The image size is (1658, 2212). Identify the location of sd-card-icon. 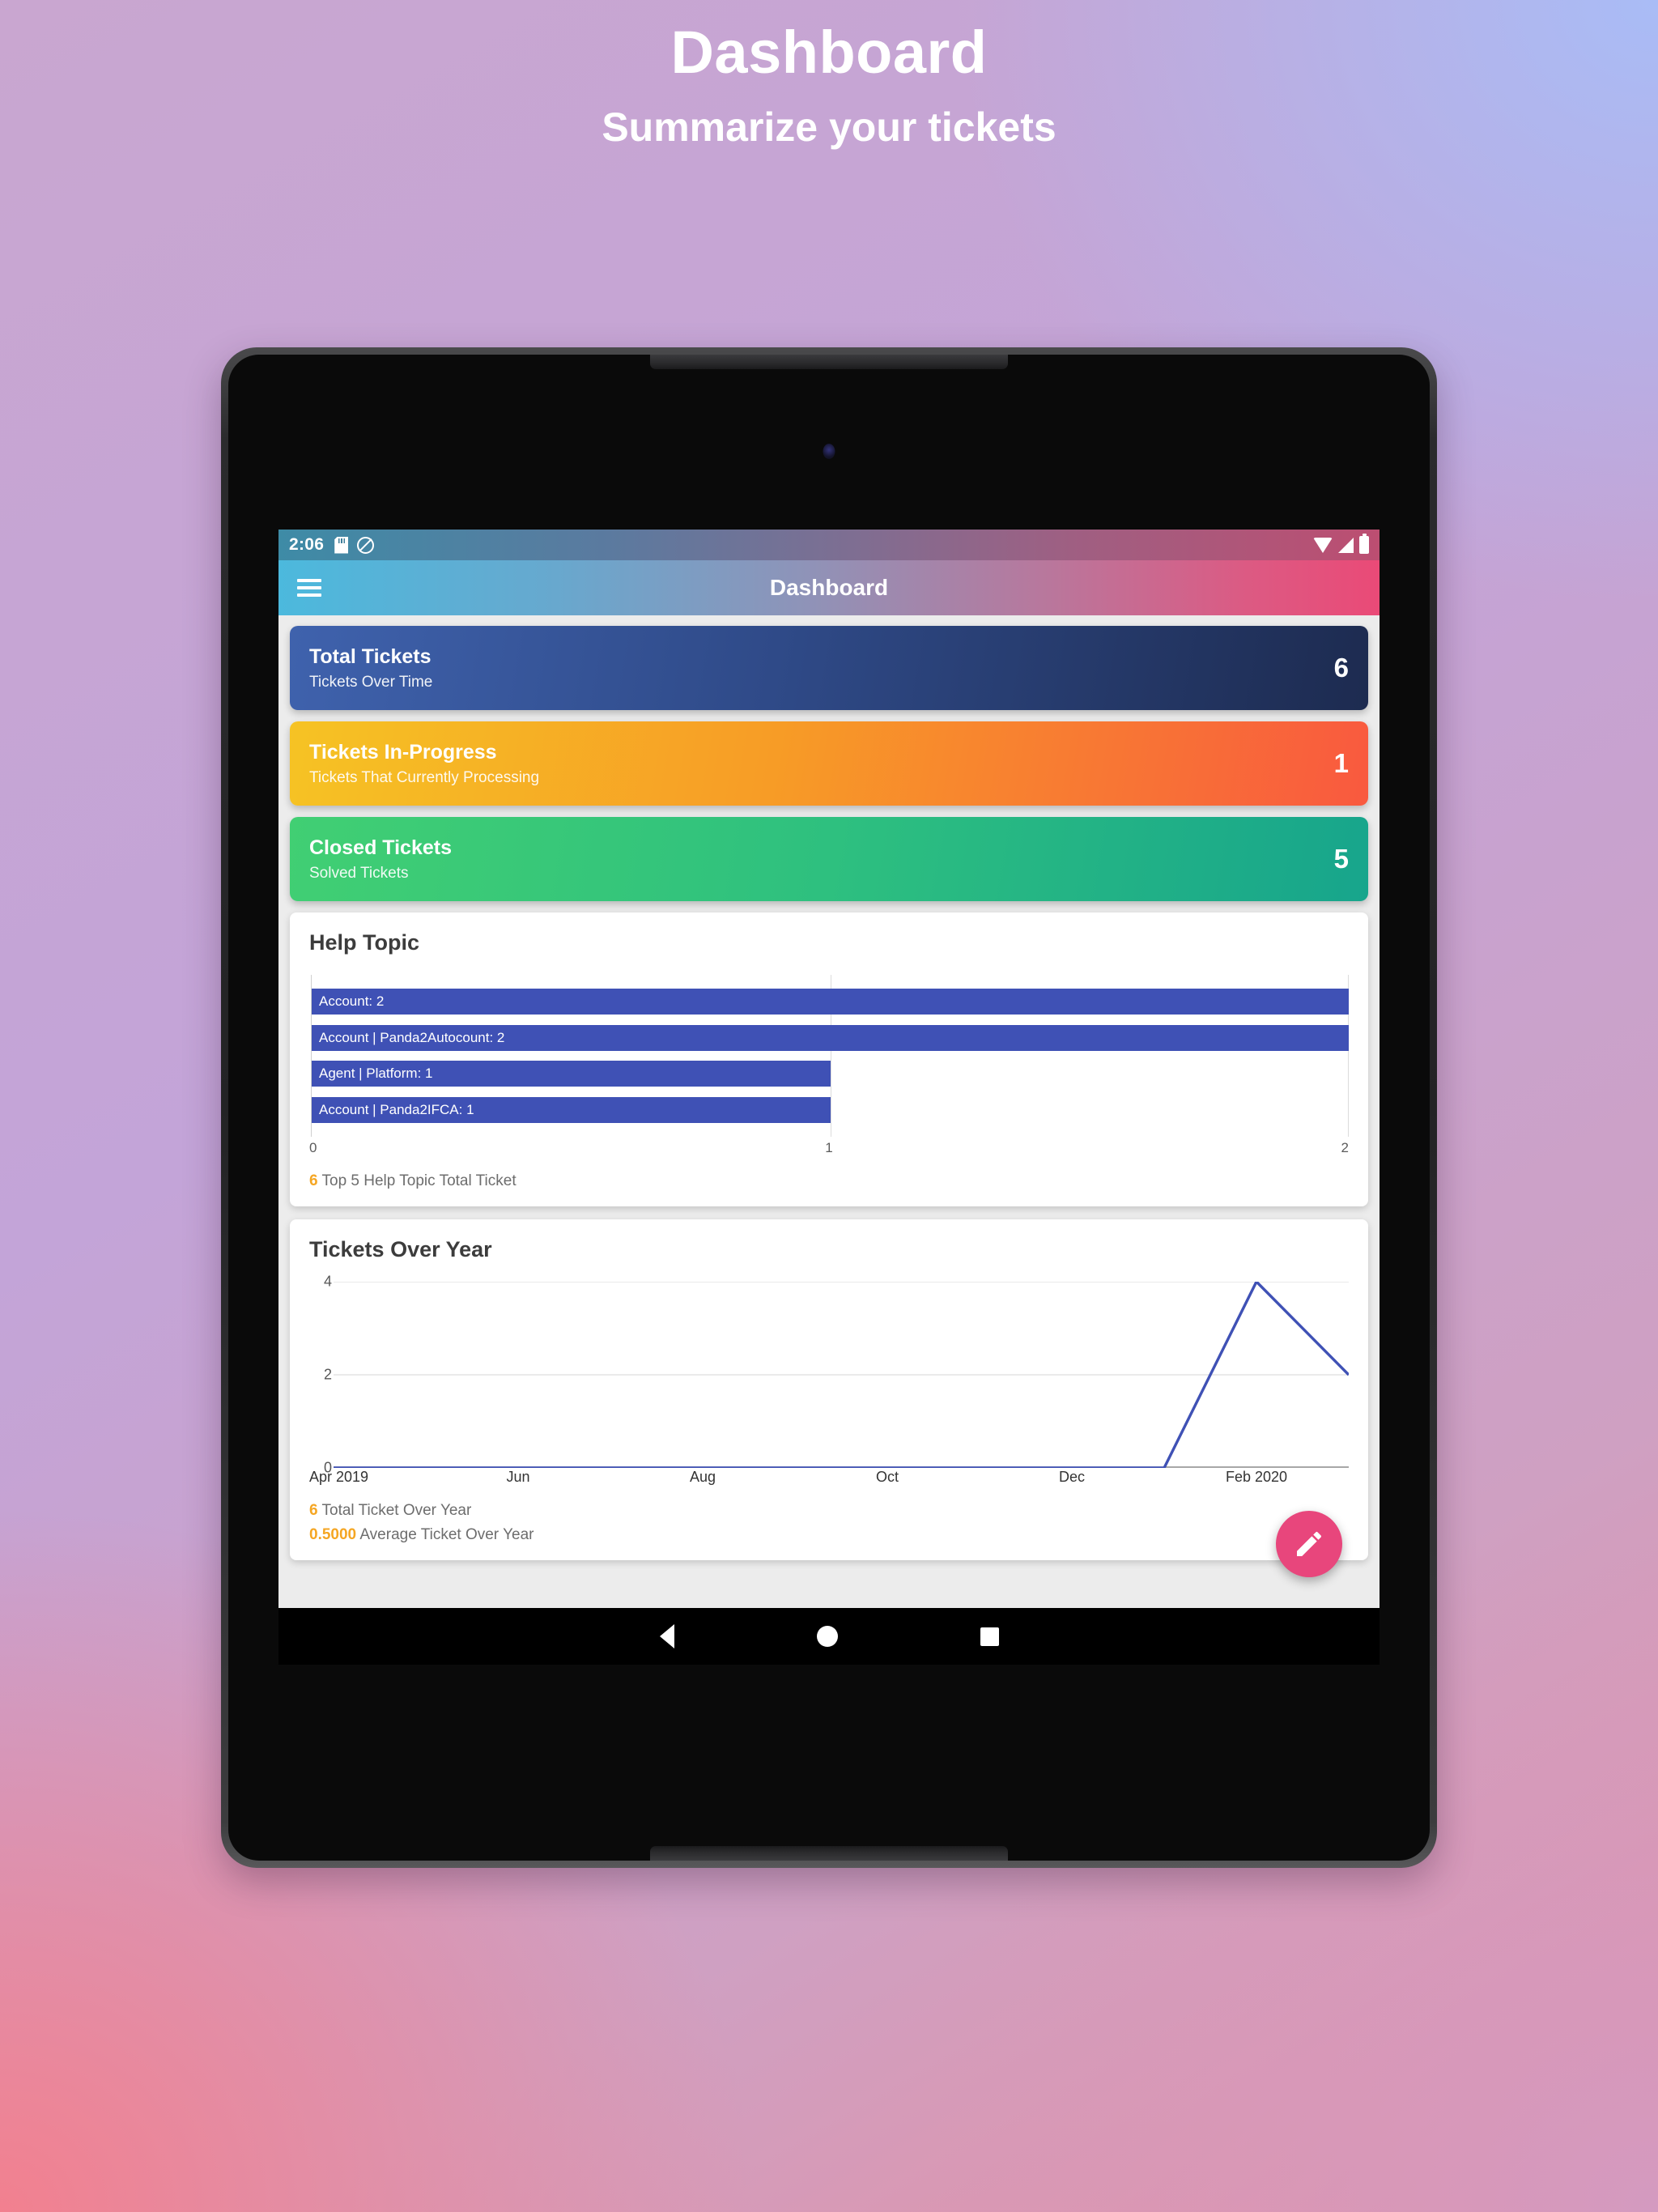
(341, 545).